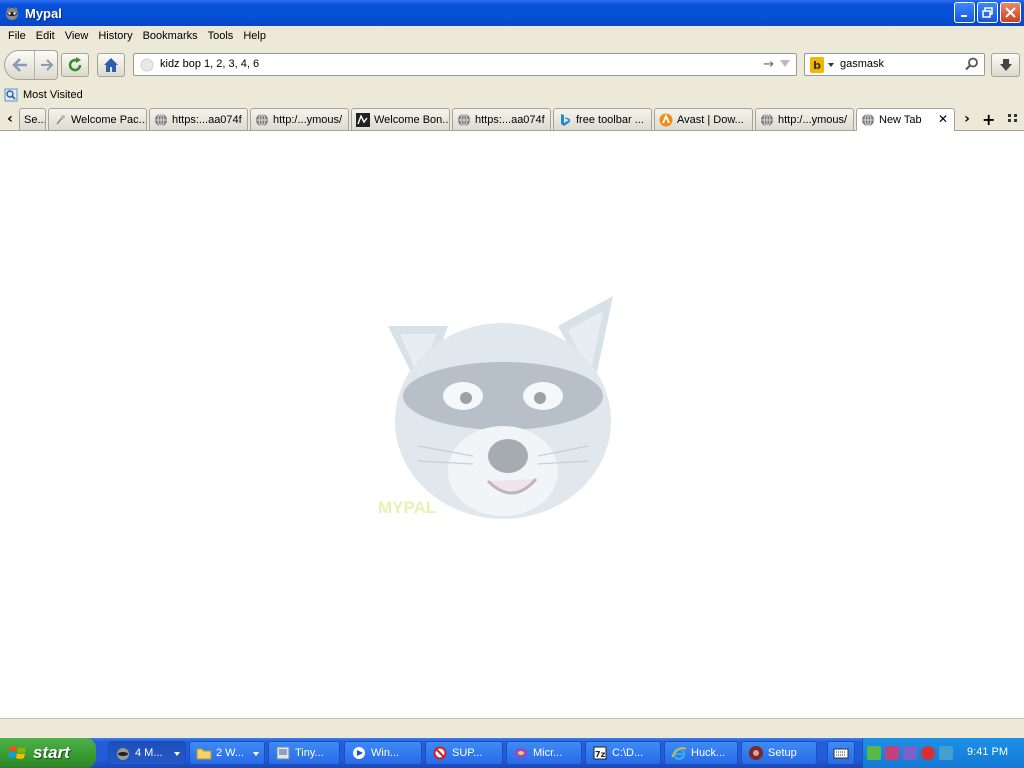 The width and height of the screenshot is (1024, 768). I want to click on menu-bookmarks: Bookmarks, so click(170, 36).